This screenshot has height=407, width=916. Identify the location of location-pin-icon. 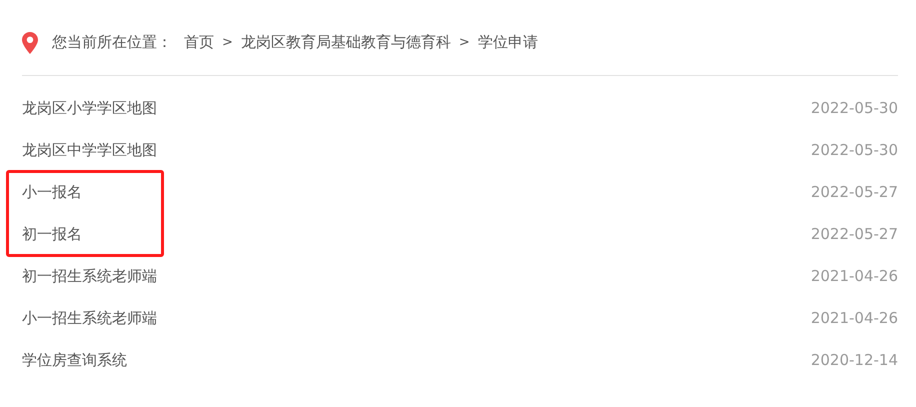
(30, 43).